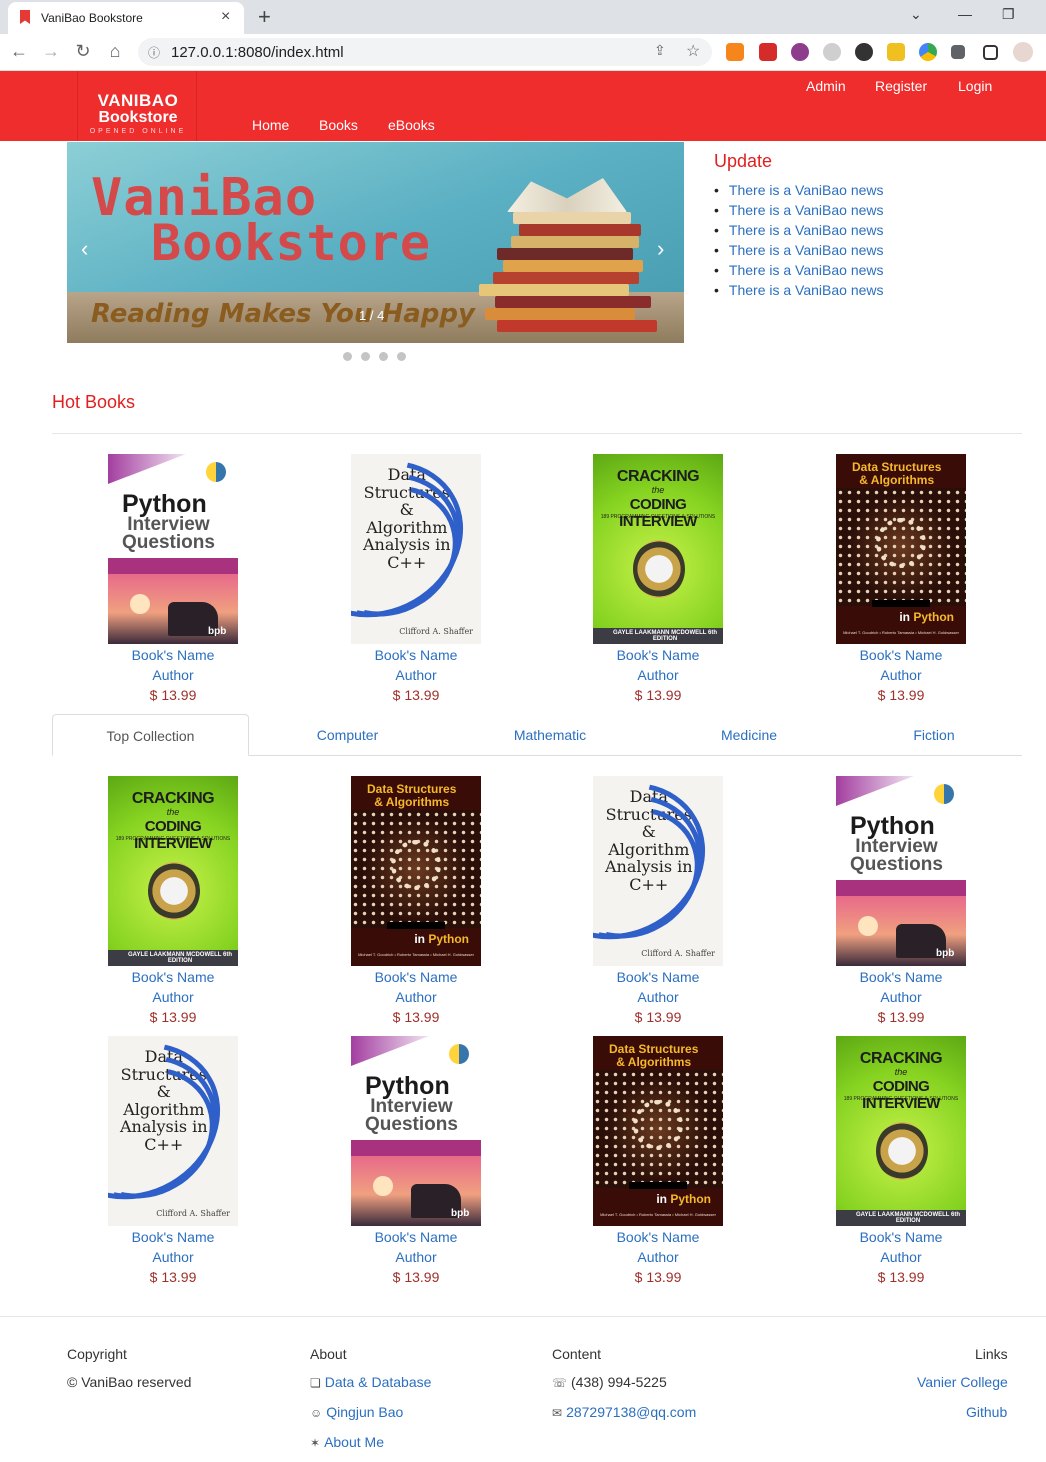 The height and width of the screenshot is (1462, 1046). What do you see at coordinates (347, 1442) in the screenshot?
I see `footer-about-link: ✶ About Me` at bounding box center [347, 1442].